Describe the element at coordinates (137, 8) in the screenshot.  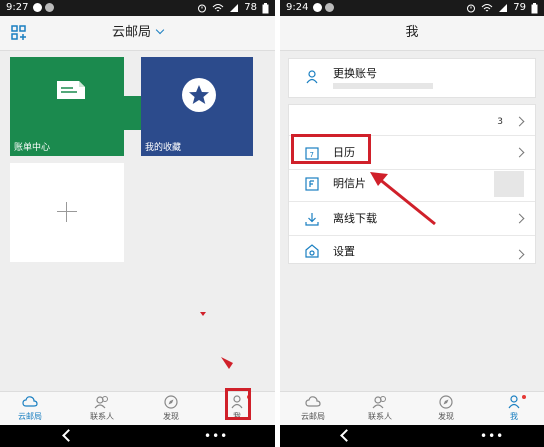
I see `status-bar: 9:27 78` at that location.